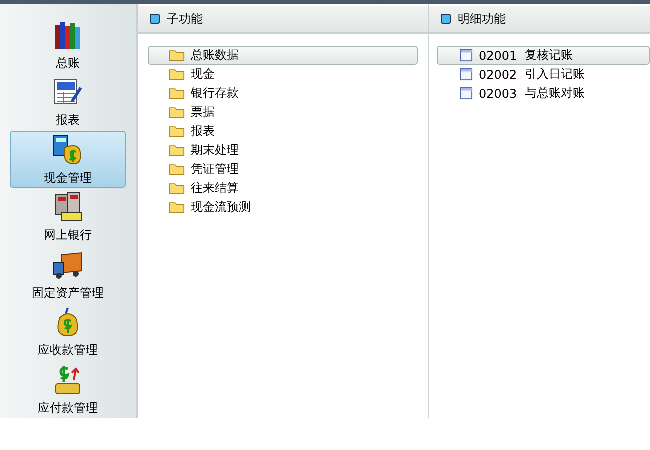 Image resolution: width=650 pixels, height=450 pixels. I want to click on nav-label: 固定资产管理, so click(68, 293).